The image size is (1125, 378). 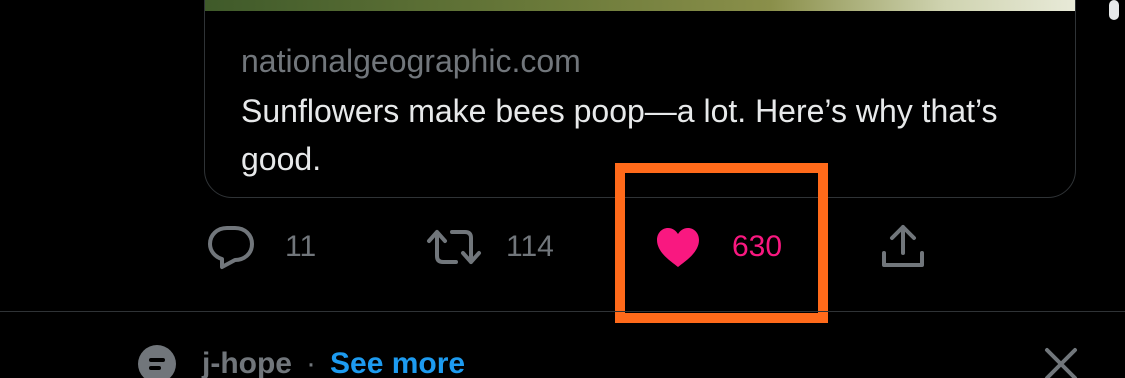 I want to click on section-divider, so click(x=562, y=311).